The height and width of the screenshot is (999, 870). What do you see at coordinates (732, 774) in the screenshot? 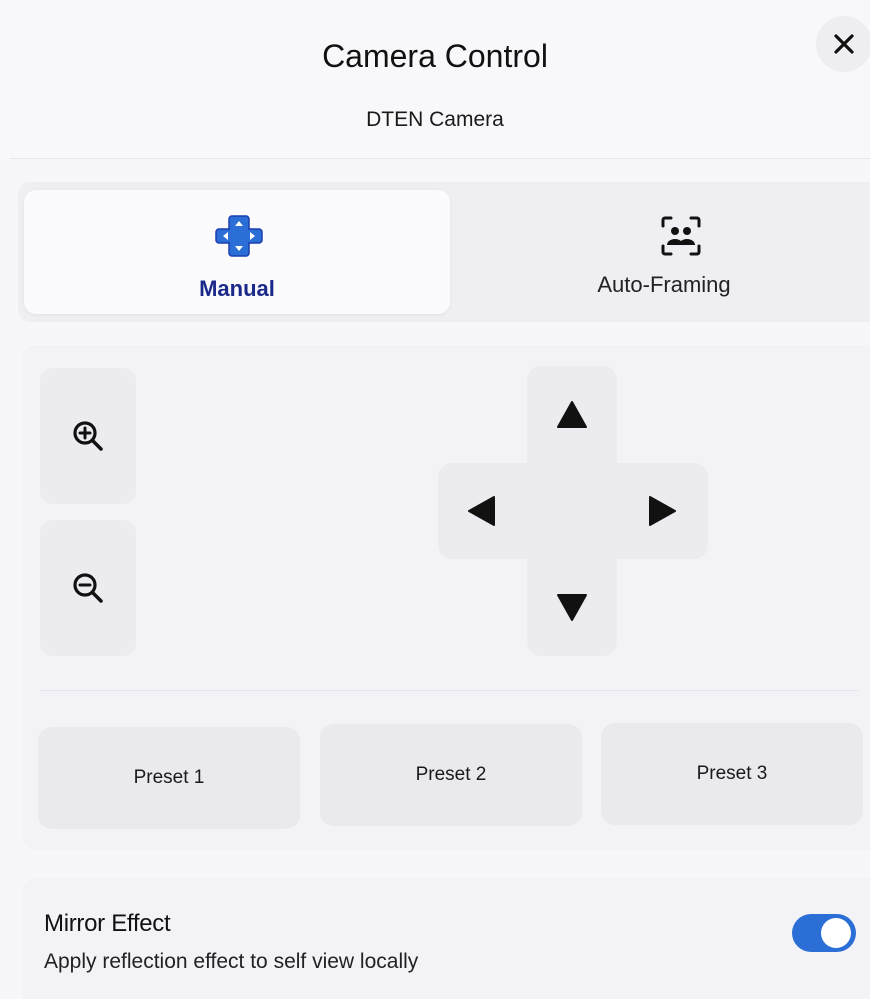
I see `preset-3-button: Preset 3` at bounding box center [732, 774].